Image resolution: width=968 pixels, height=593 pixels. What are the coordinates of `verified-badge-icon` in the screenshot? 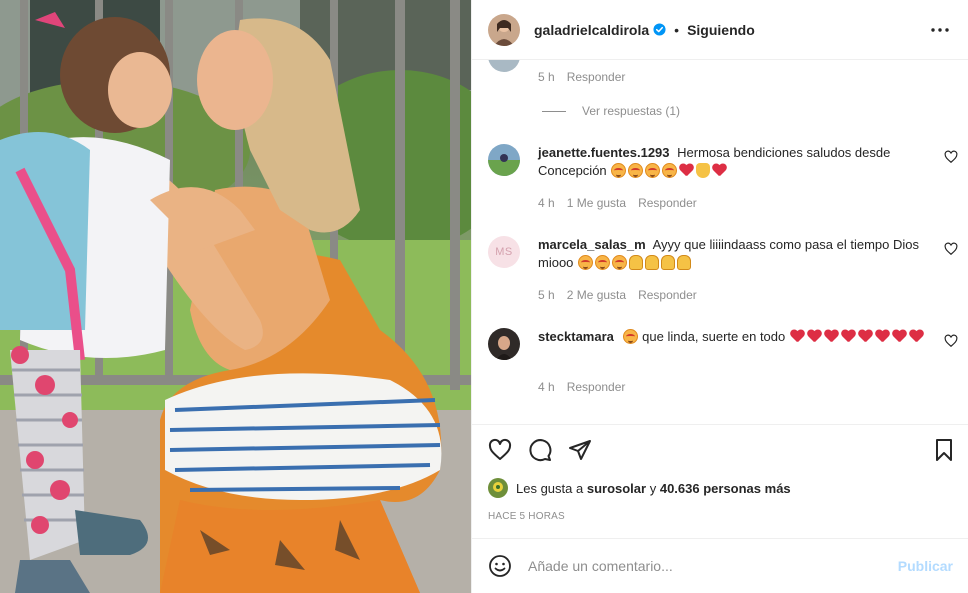 It's located at (659, 29).